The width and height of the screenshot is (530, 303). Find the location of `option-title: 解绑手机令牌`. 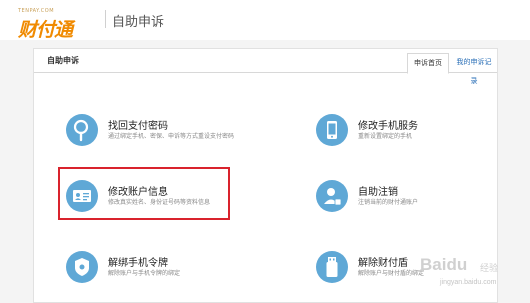

option-title: 解绑手机令牌 is located at coordinates (138, 261).